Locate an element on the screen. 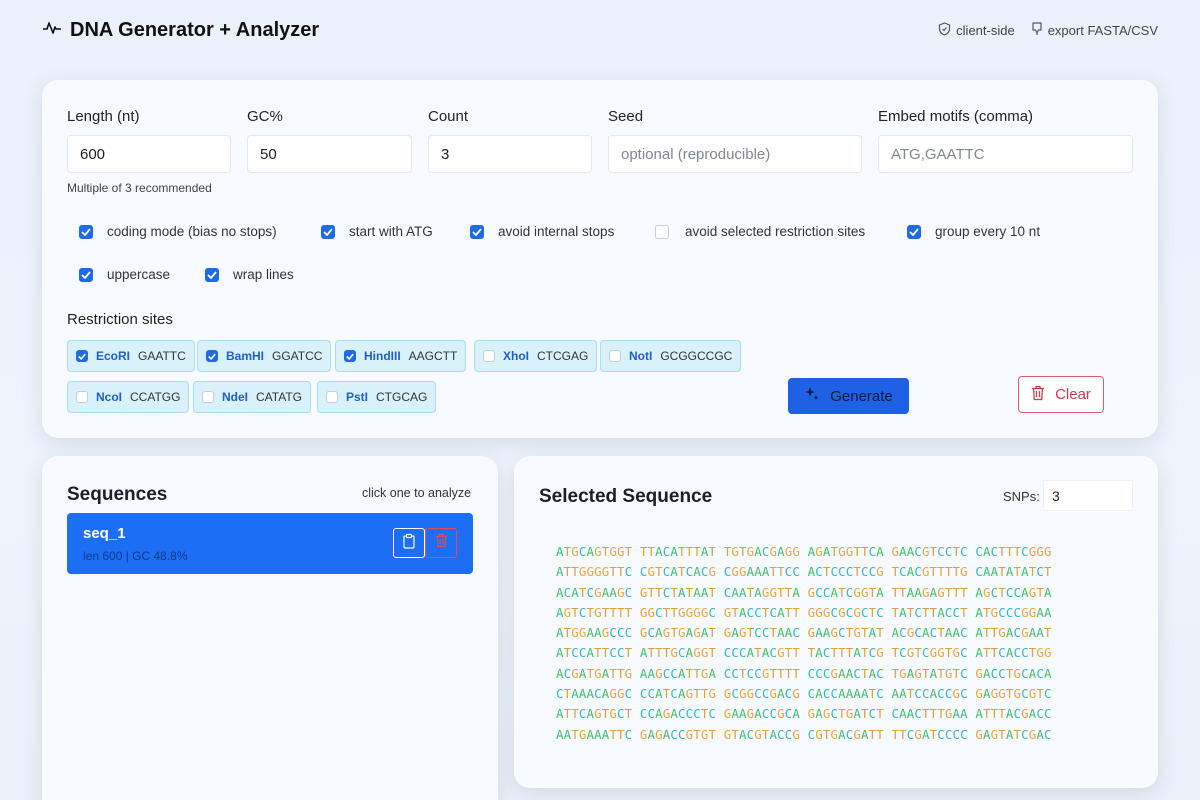  avoid-sites-option: avoid selected restriction sites is located at coordinates (760, 231).